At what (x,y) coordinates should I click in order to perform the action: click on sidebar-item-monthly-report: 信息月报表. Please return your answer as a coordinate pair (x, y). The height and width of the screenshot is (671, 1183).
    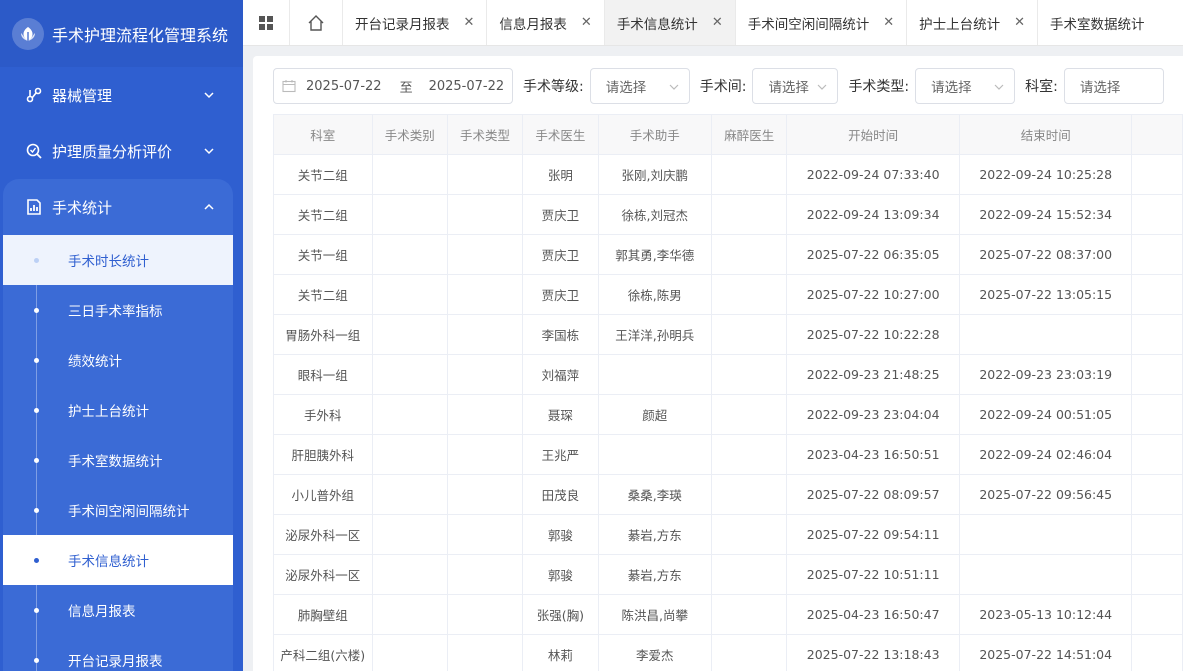
    Looking at the image, I should click on (118, 610).